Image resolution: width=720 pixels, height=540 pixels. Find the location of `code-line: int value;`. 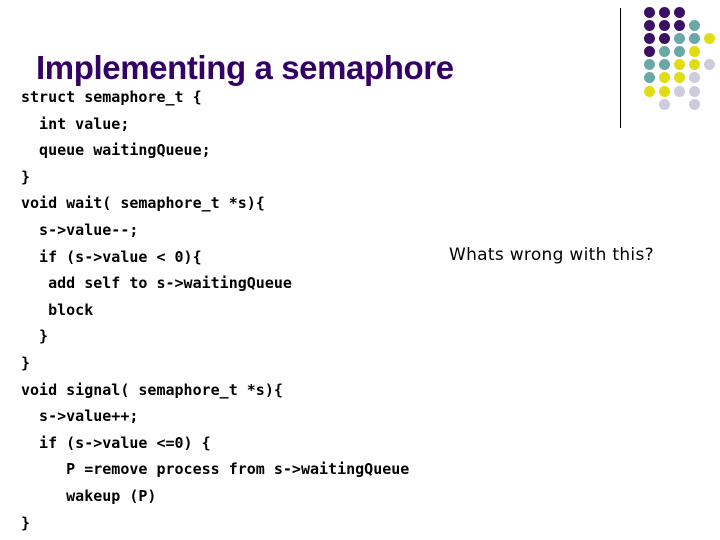

code-line: int value; is located at coordinates (75, 123).